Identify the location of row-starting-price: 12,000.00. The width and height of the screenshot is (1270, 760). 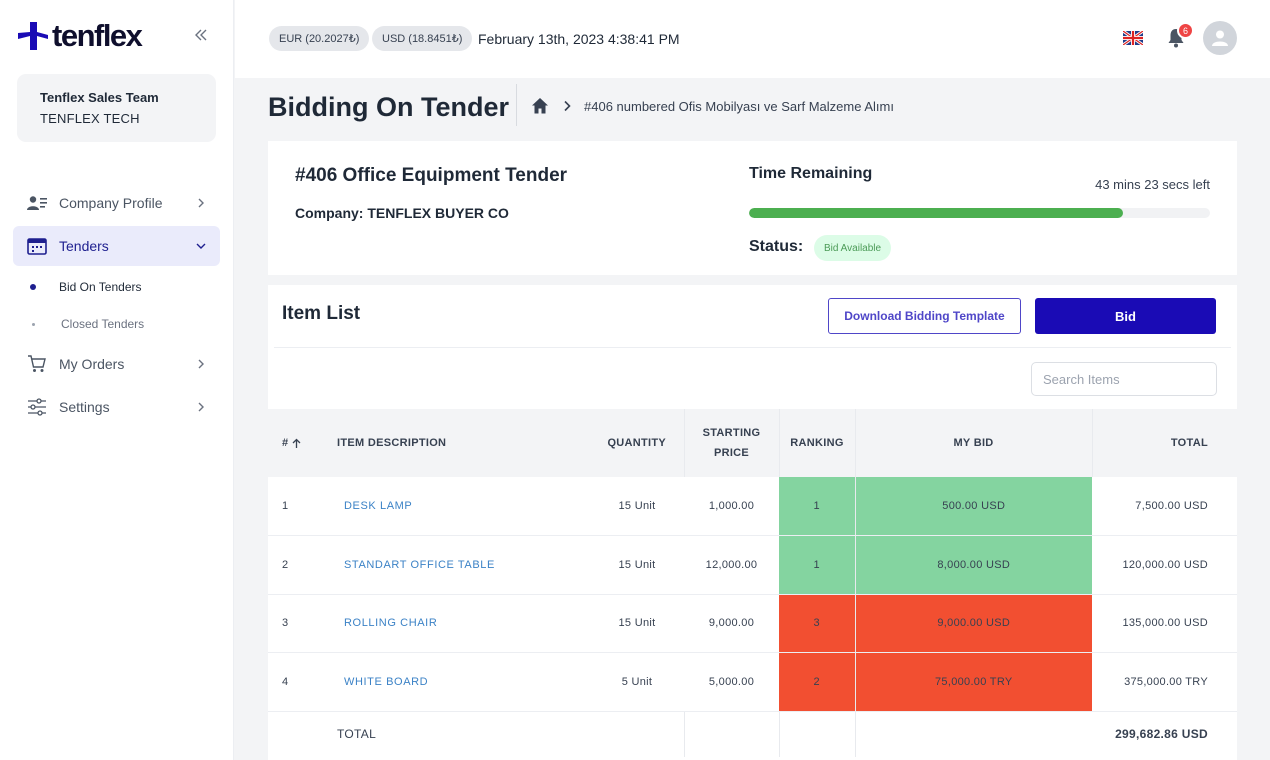
(731, 565).